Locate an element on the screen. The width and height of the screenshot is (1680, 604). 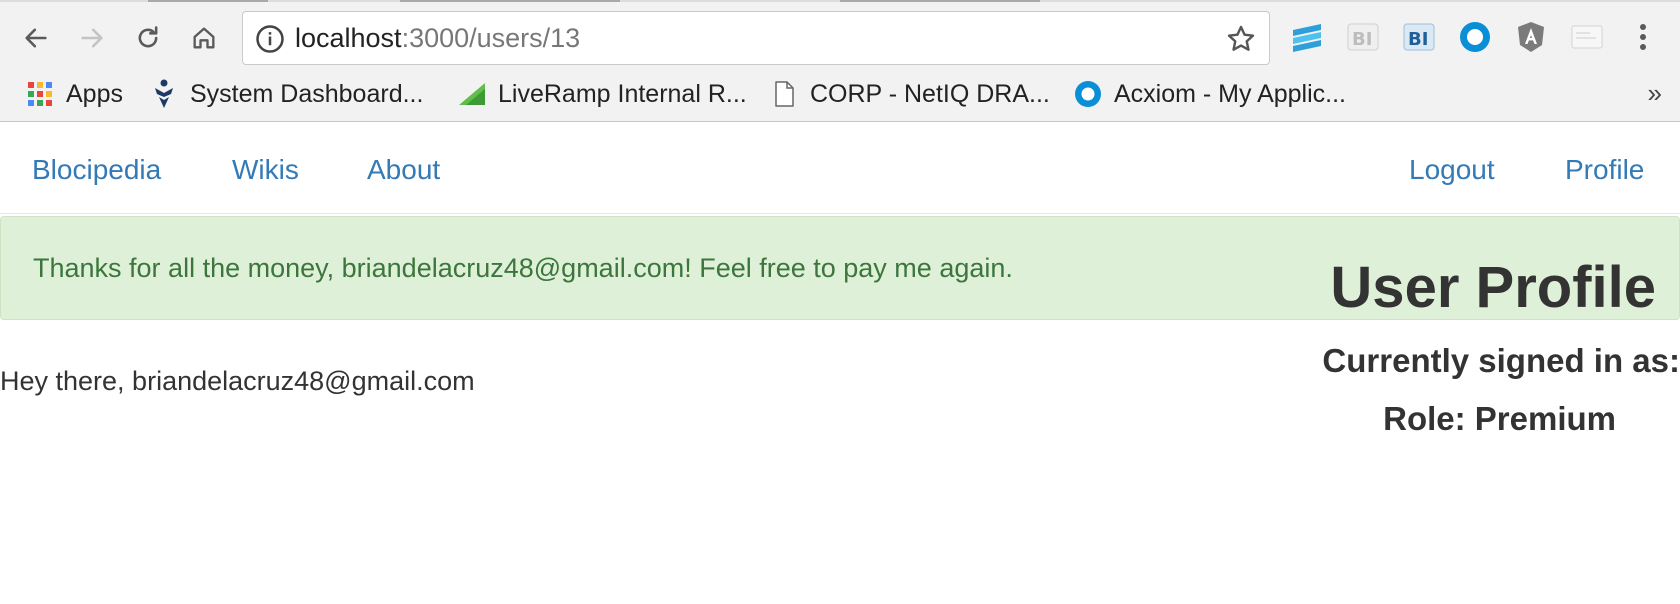
nav-profile-link: Profile is located at coordinates (1604, 170).